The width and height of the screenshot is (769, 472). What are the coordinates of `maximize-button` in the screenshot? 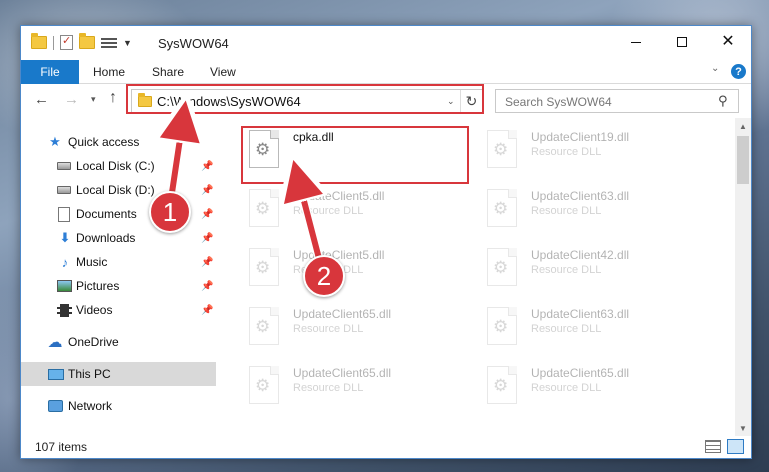 It's located at (682, 42).